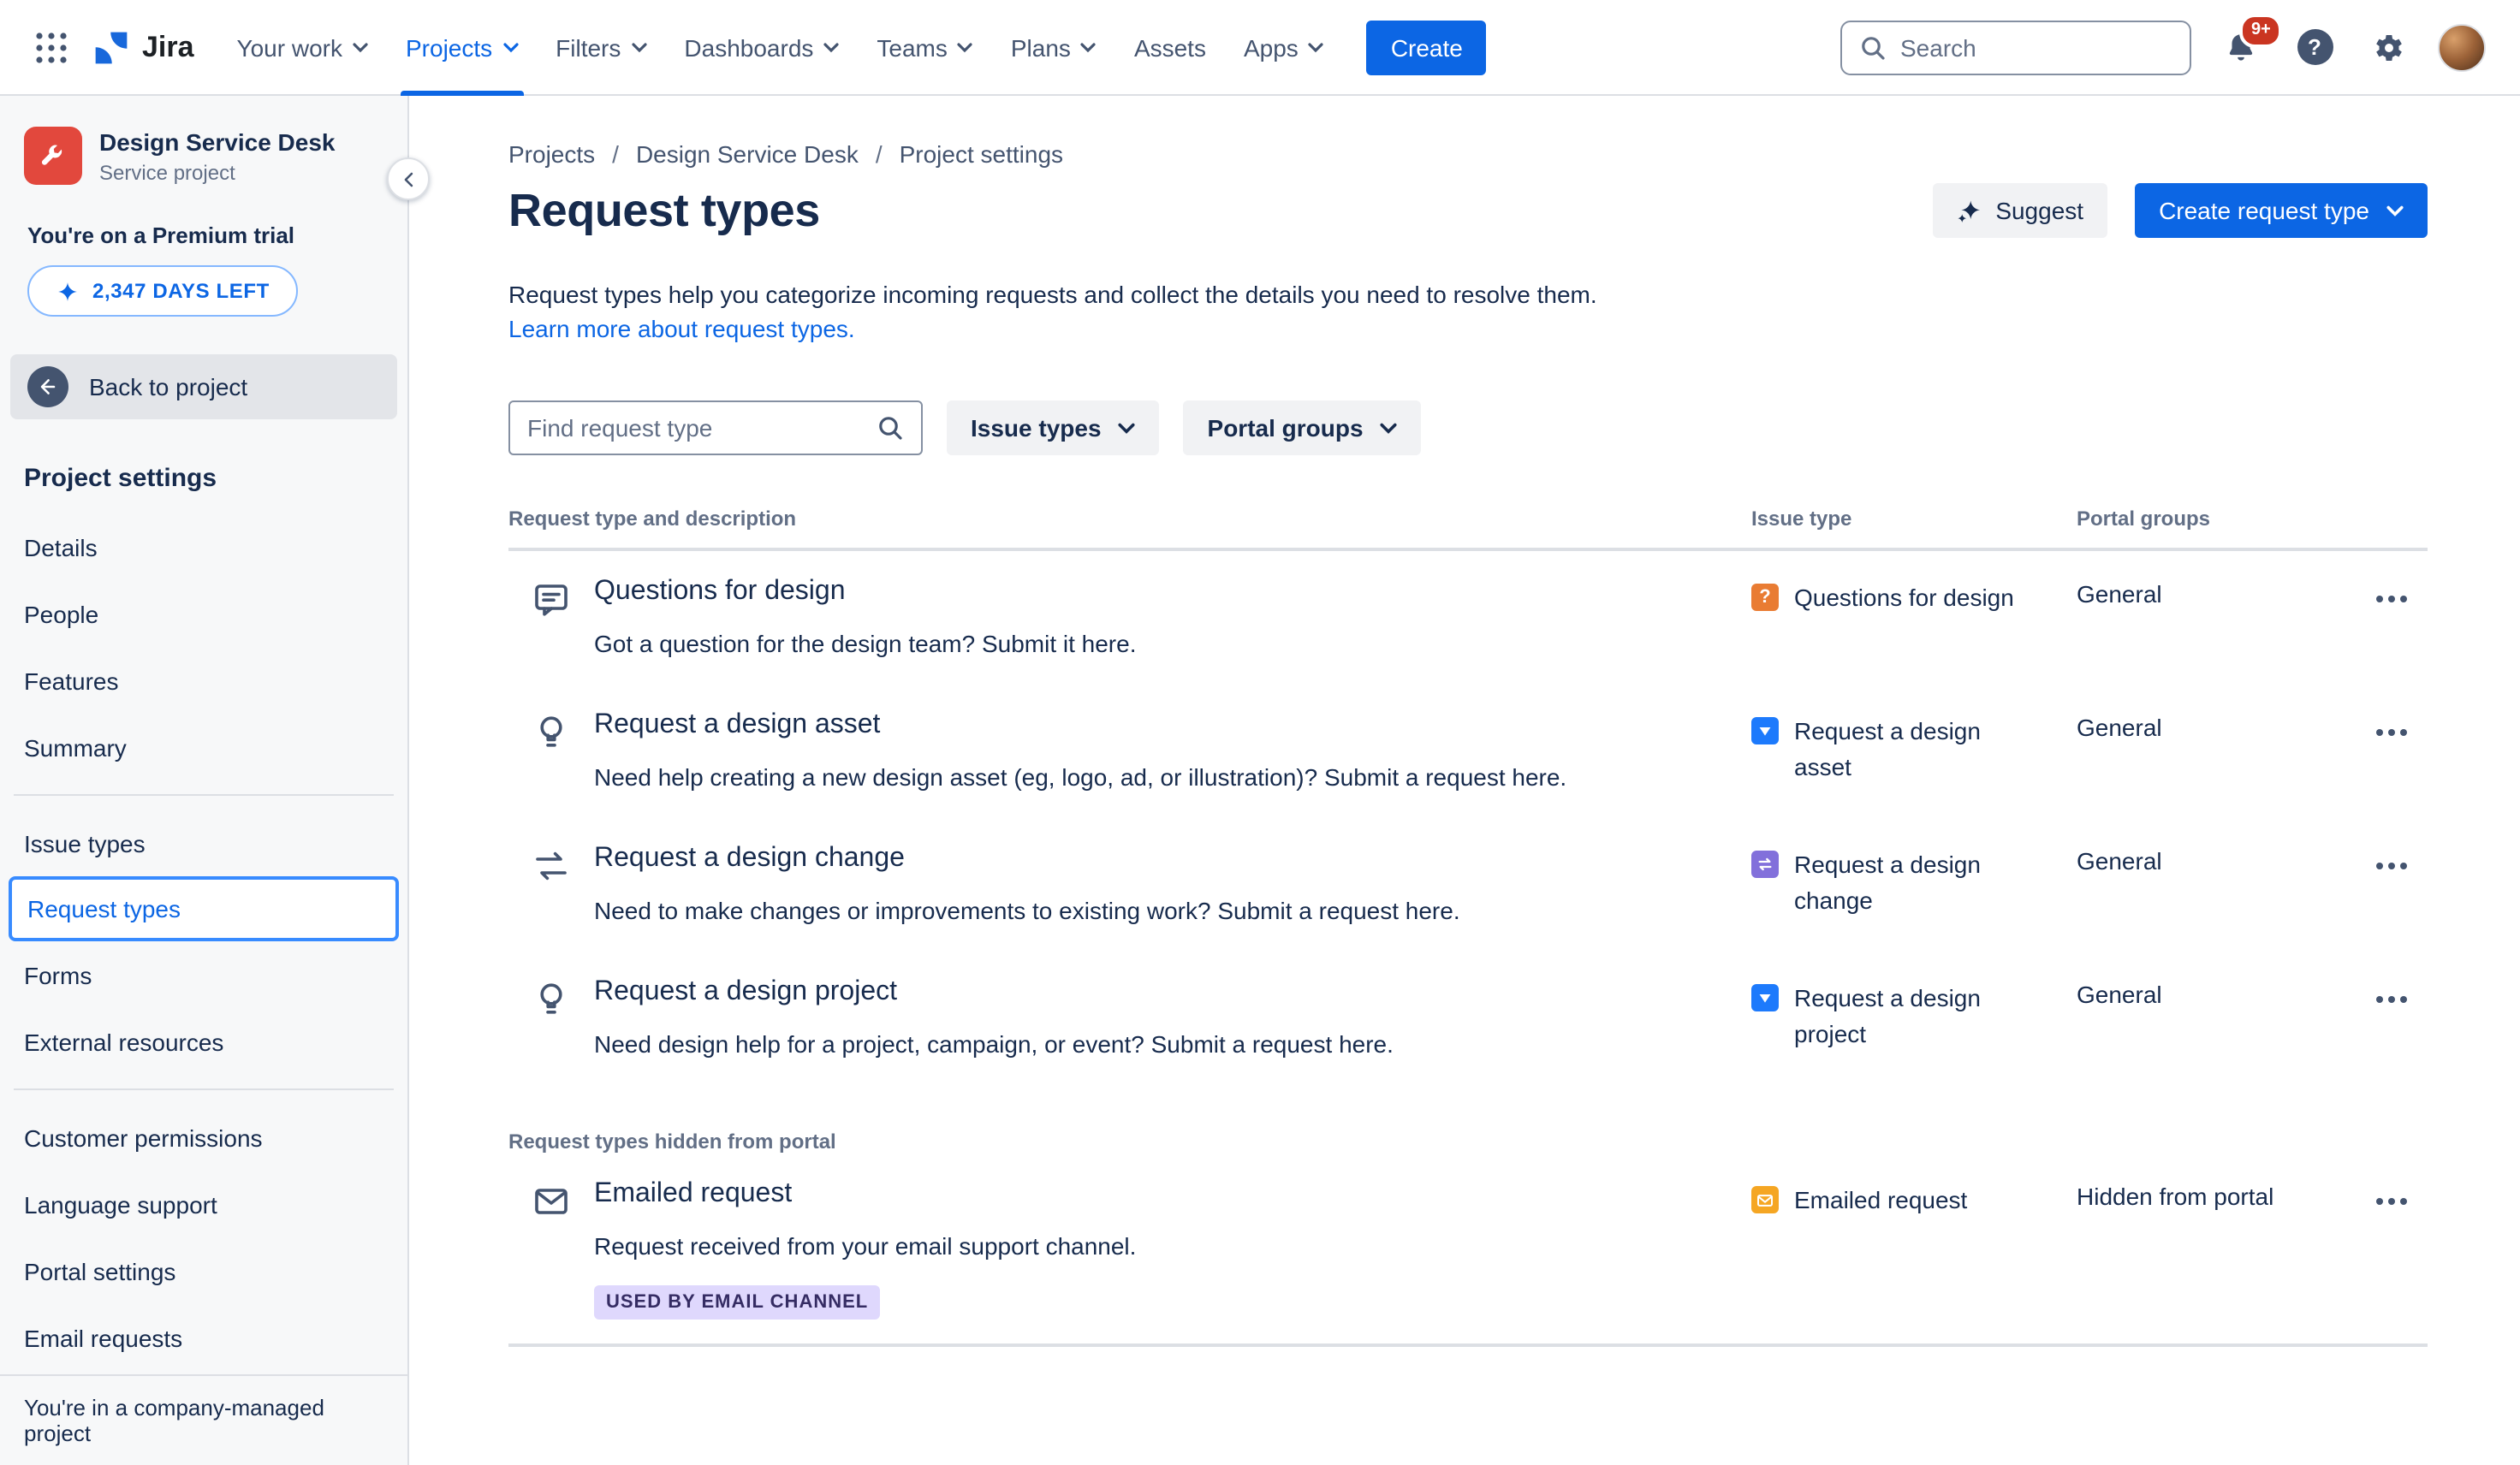 This screenshot has width=2520, height=1465. What do you see at coordinates (2175, 1196) in the screenshot?
I see `portal-group-value: Hidden from portal` at bounding box center [2175, 1196].